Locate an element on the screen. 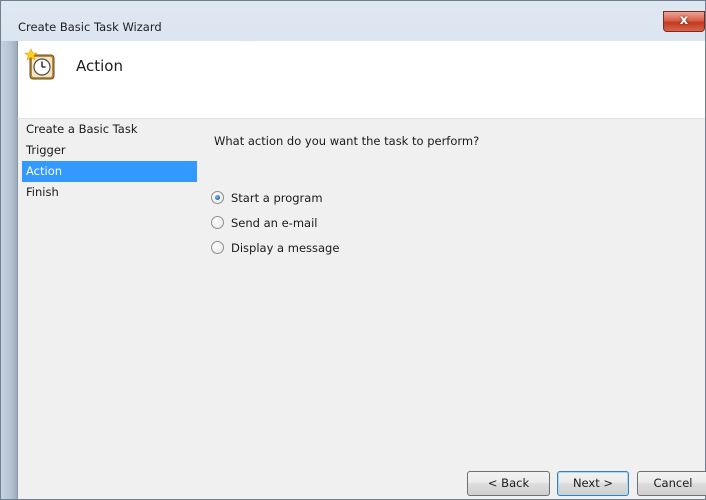  window-frame-left is located at coordinates (9, 270).